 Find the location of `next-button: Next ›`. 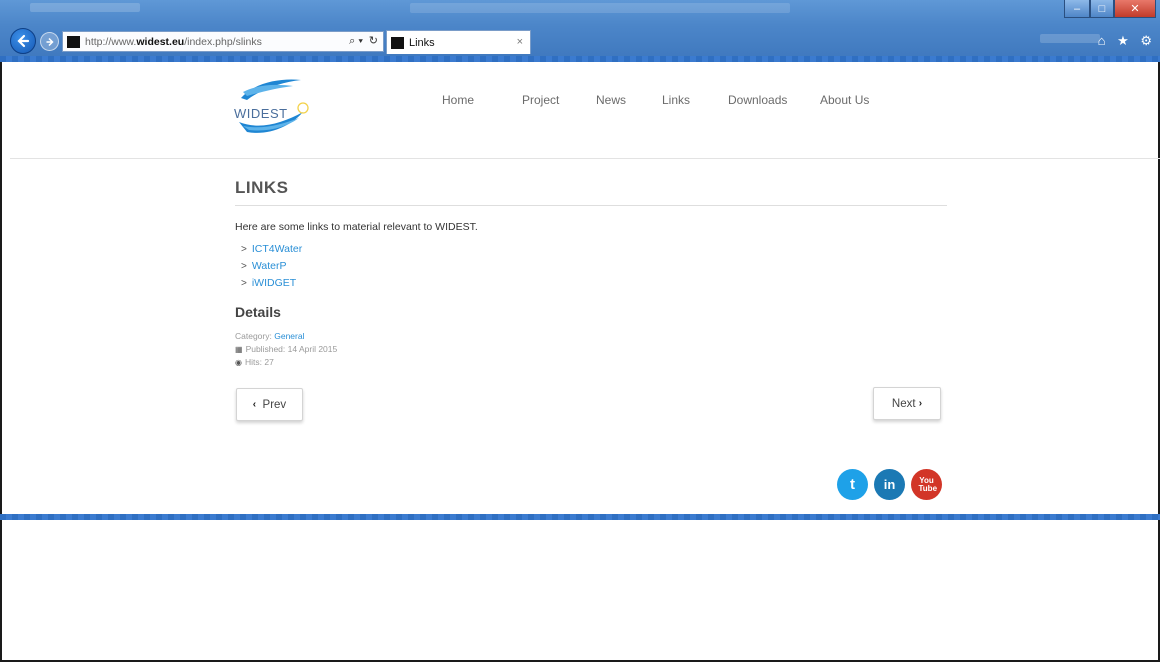

next-button: Next › is located at coordinates (907, 403).